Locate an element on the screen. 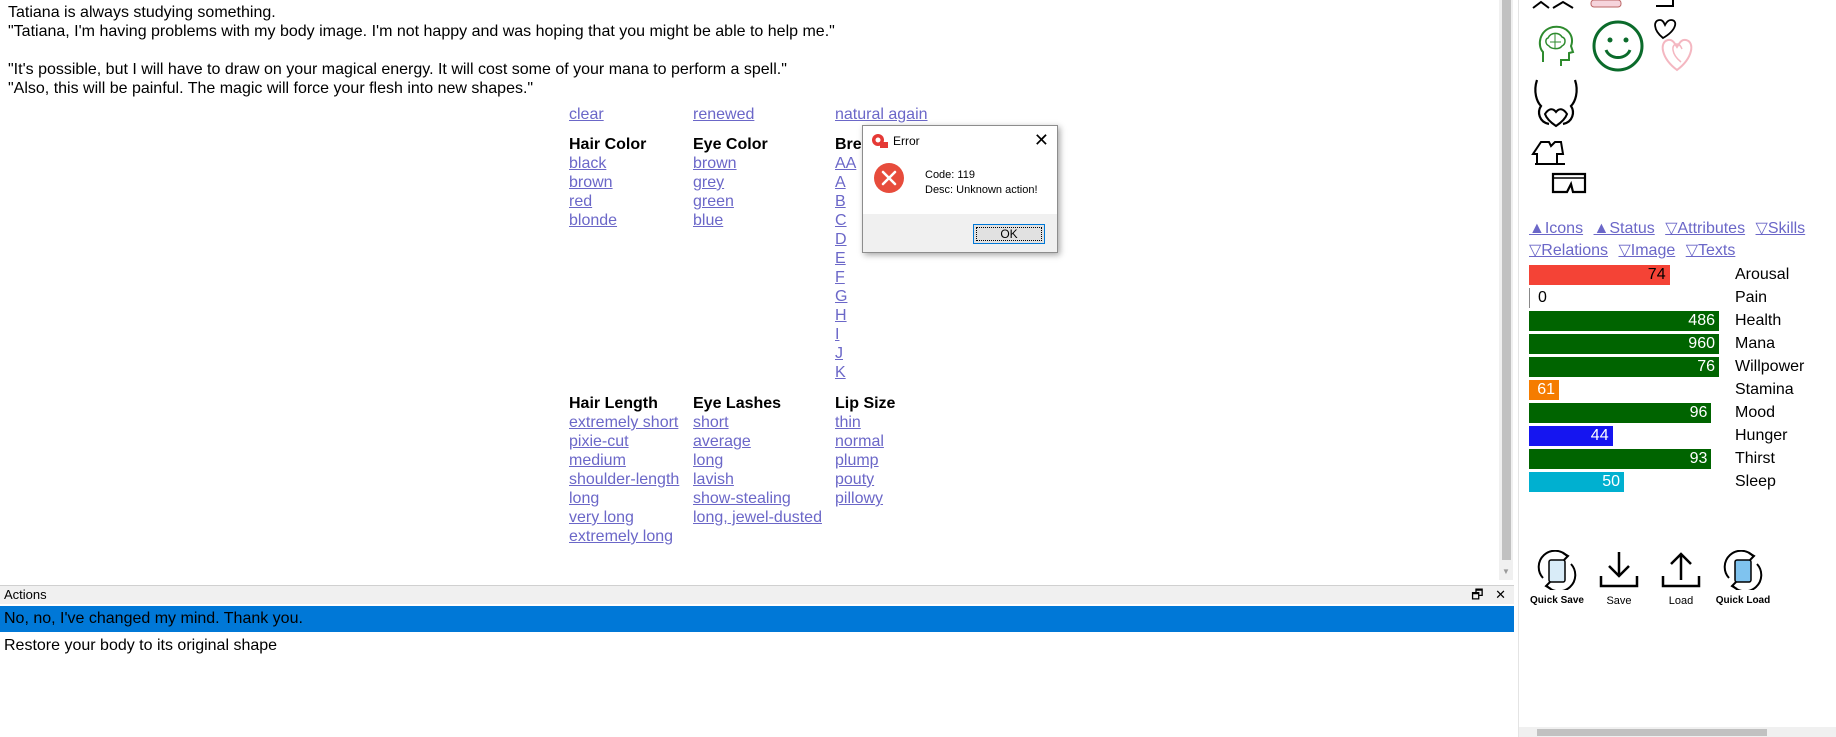  load-label: Load is located at coordinates (1681, 601).